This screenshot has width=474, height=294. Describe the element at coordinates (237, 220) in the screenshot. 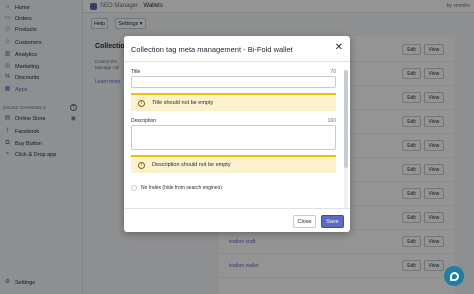

I see `modal-footer: Close Save` at that location.